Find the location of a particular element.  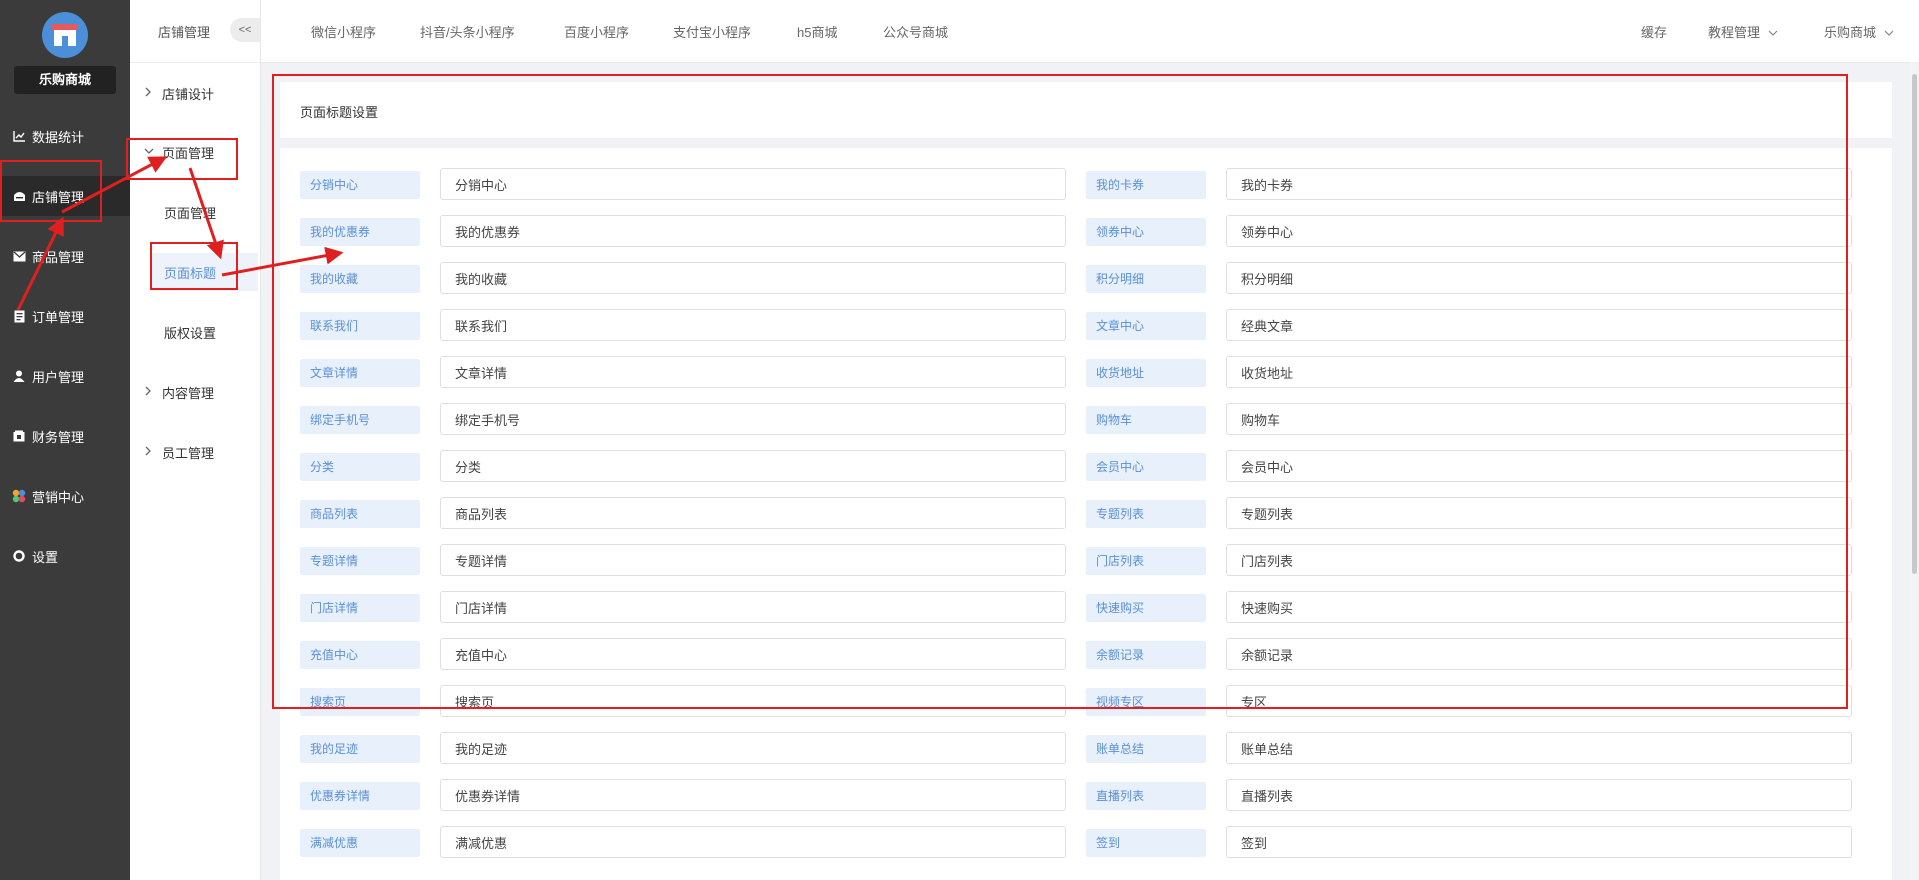

tab-baidu-miniprogram: 百度小程序 is located at coordinates (596, 31).